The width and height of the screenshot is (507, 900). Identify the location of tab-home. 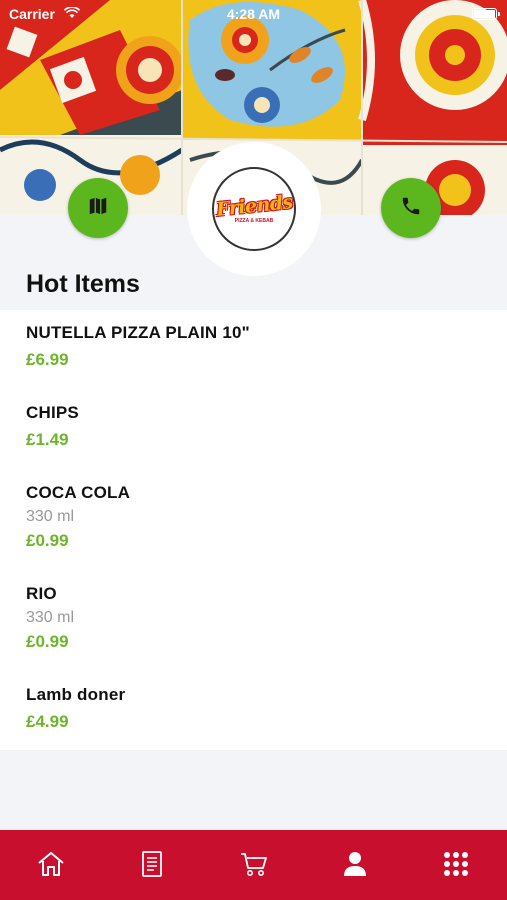
(51, 866).